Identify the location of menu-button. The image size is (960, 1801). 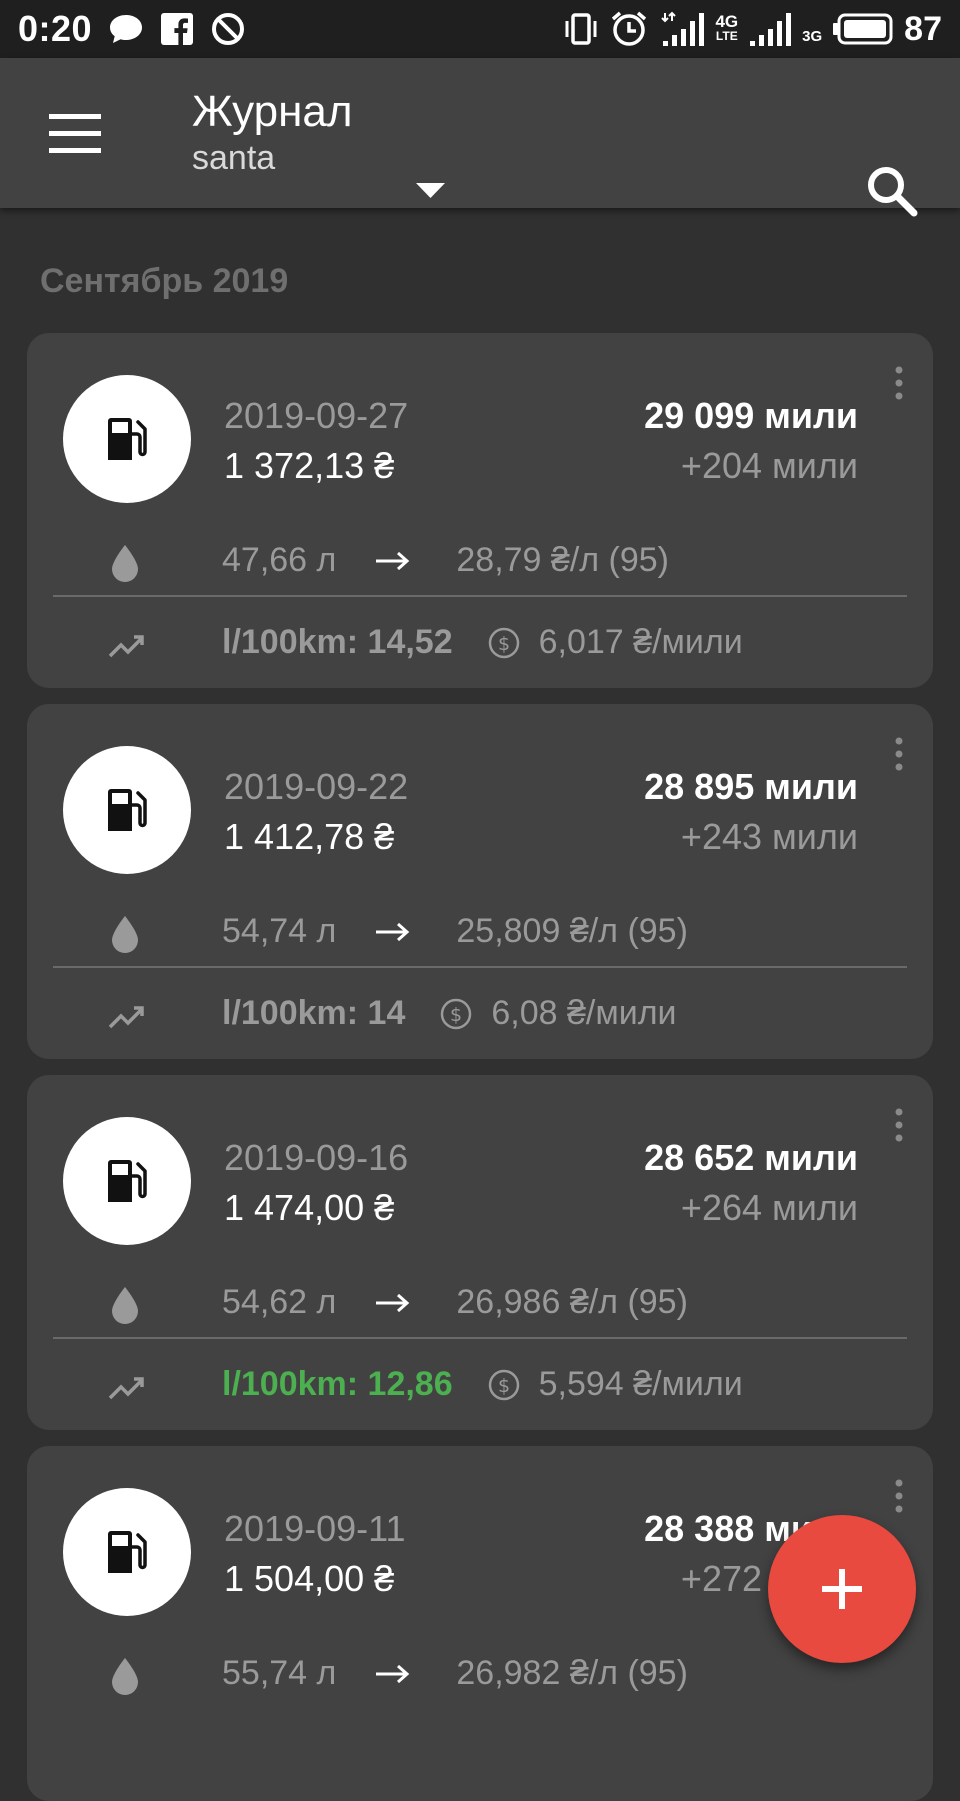
(75, 133).